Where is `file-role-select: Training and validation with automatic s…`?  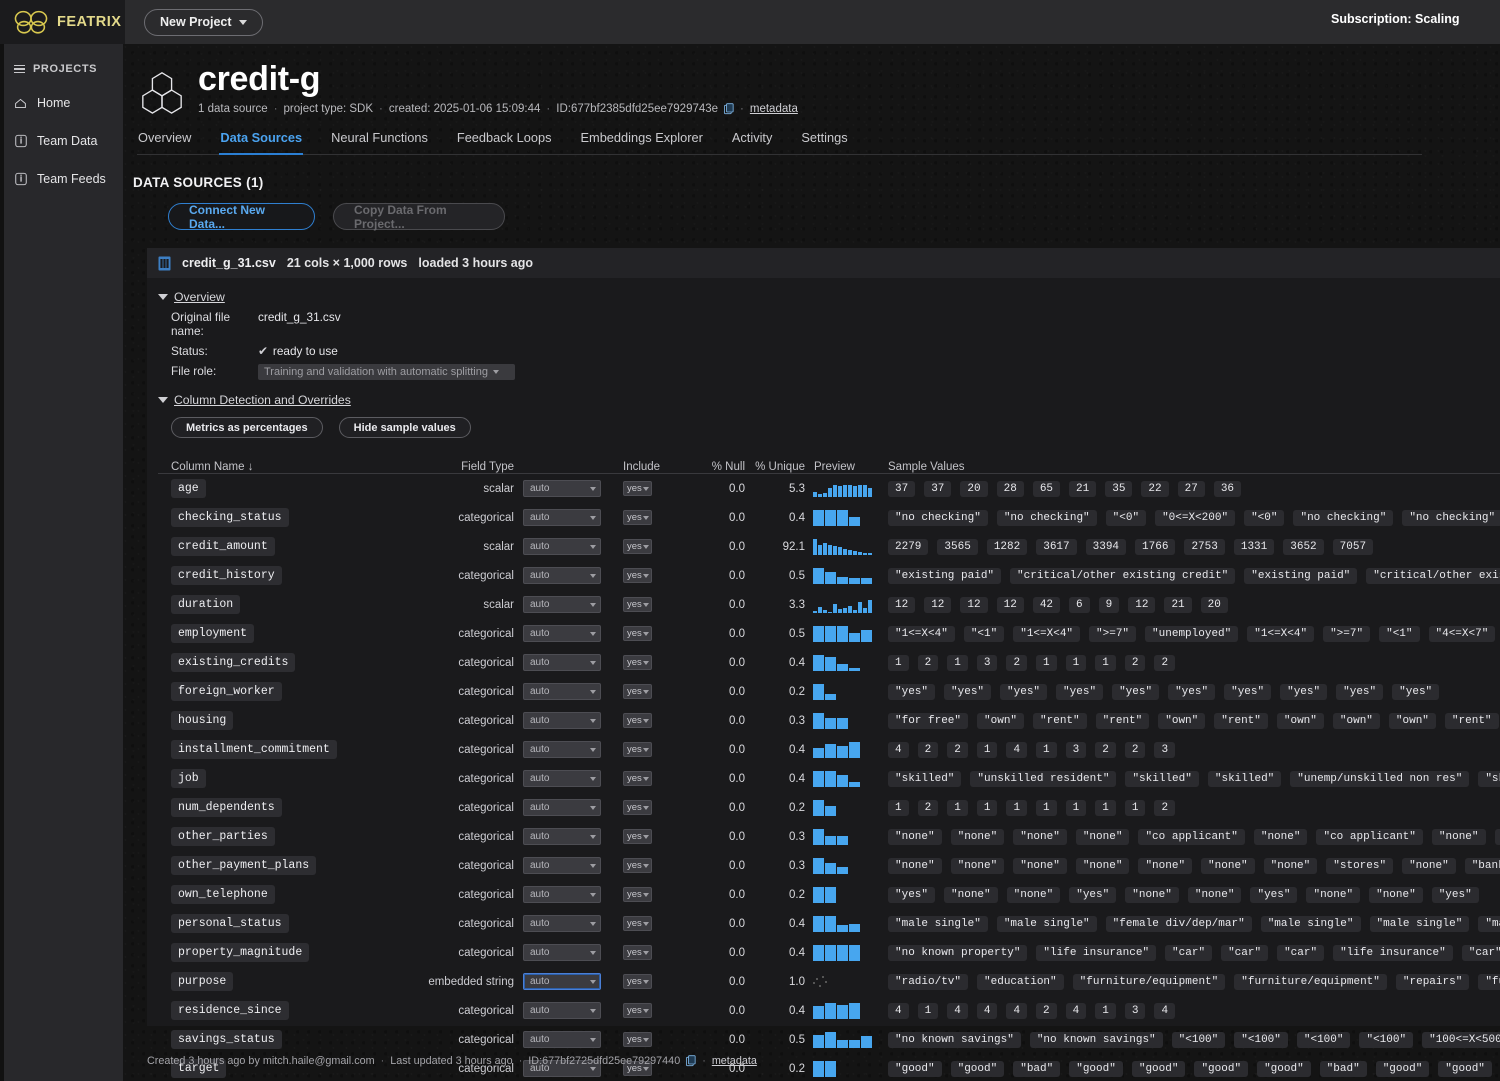 file-role-select: Training and validation with automatic s… is located at coordinates (386, 372).